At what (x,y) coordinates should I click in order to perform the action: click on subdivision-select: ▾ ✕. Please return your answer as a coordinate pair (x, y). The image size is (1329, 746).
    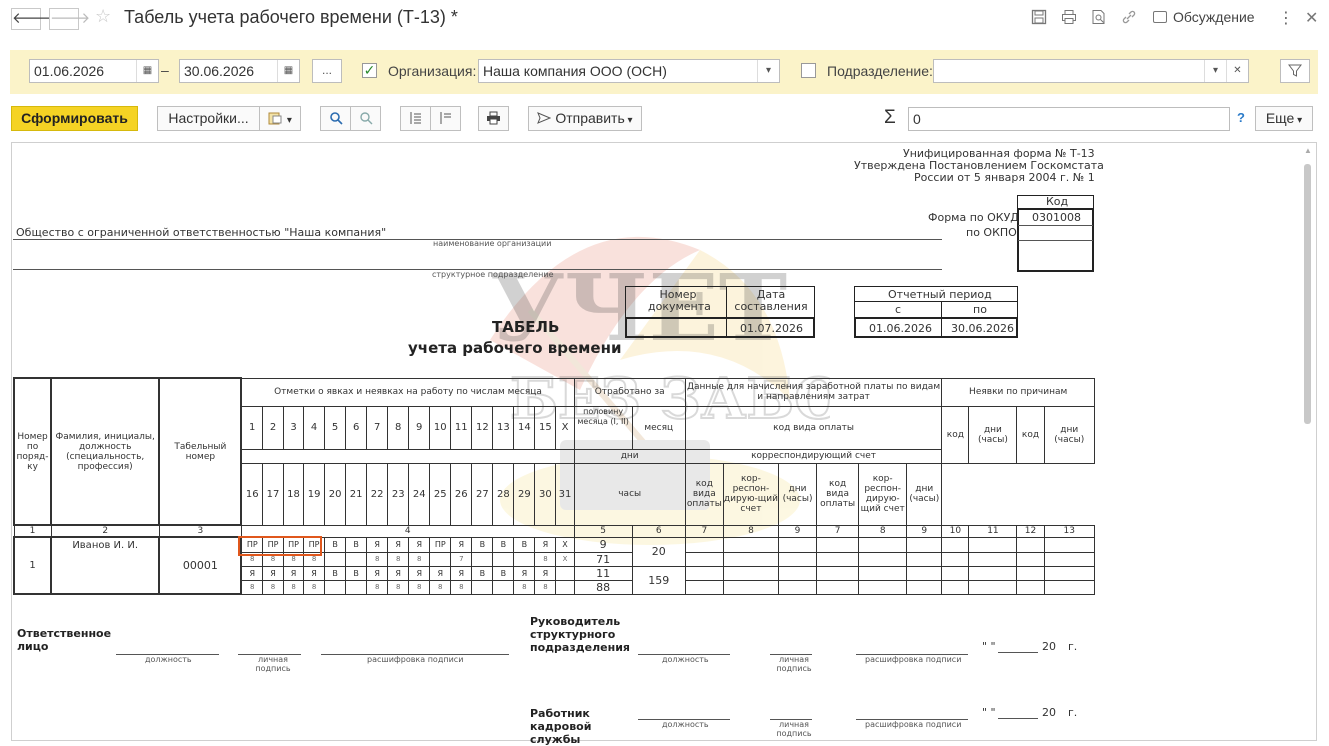
    Looking at the image, I should click on (1091, 71).